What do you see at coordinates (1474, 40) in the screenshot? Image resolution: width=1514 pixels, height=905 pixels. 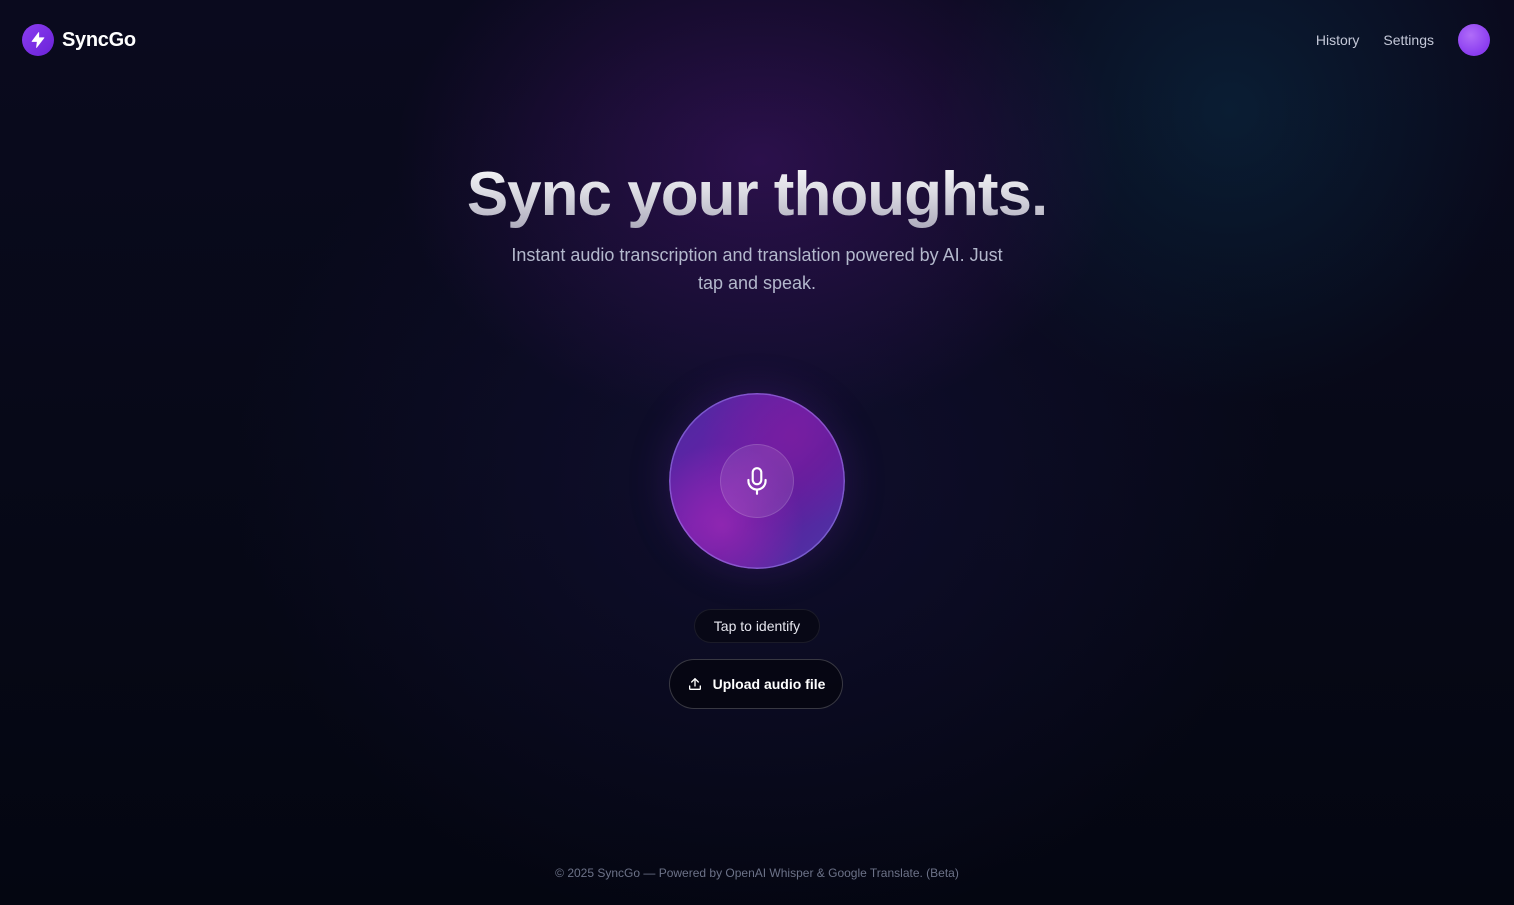 I see `avatar` at bounding box center [1474, 40].